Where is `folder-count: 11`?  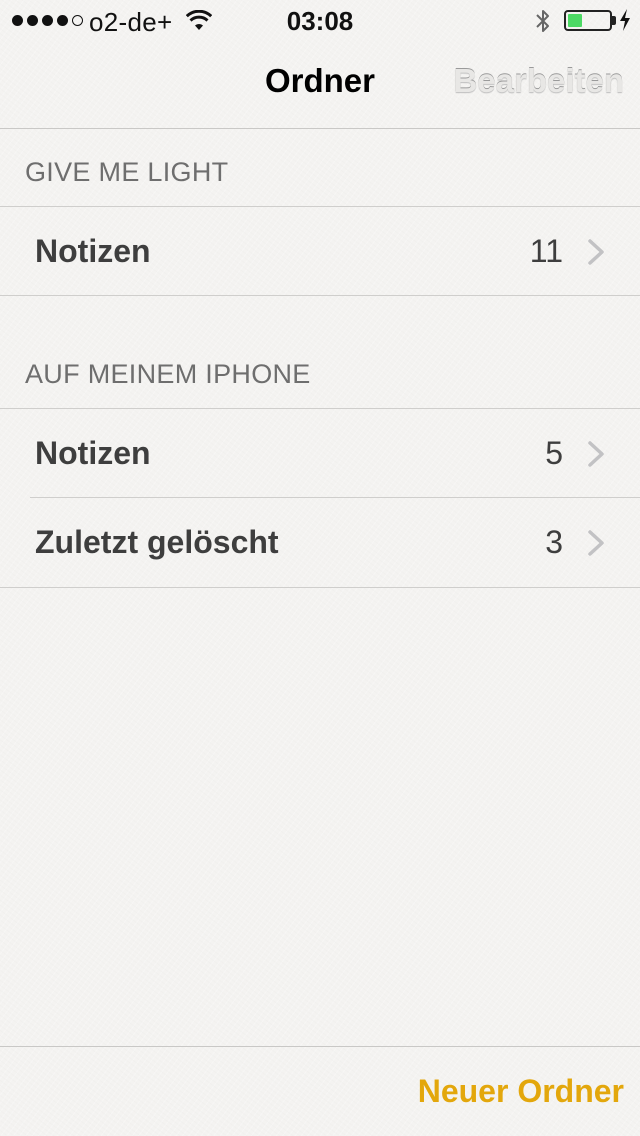
folder-count: 11 is located at coordinates (546, 251).